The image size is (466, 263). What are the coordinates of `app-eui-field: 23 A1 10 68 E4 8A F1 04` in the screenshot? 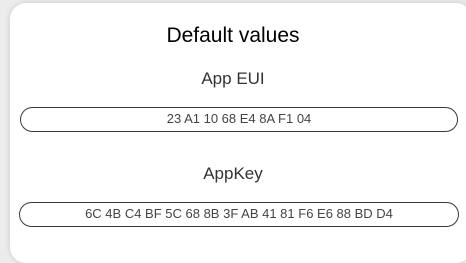 It's located at (239, 119).